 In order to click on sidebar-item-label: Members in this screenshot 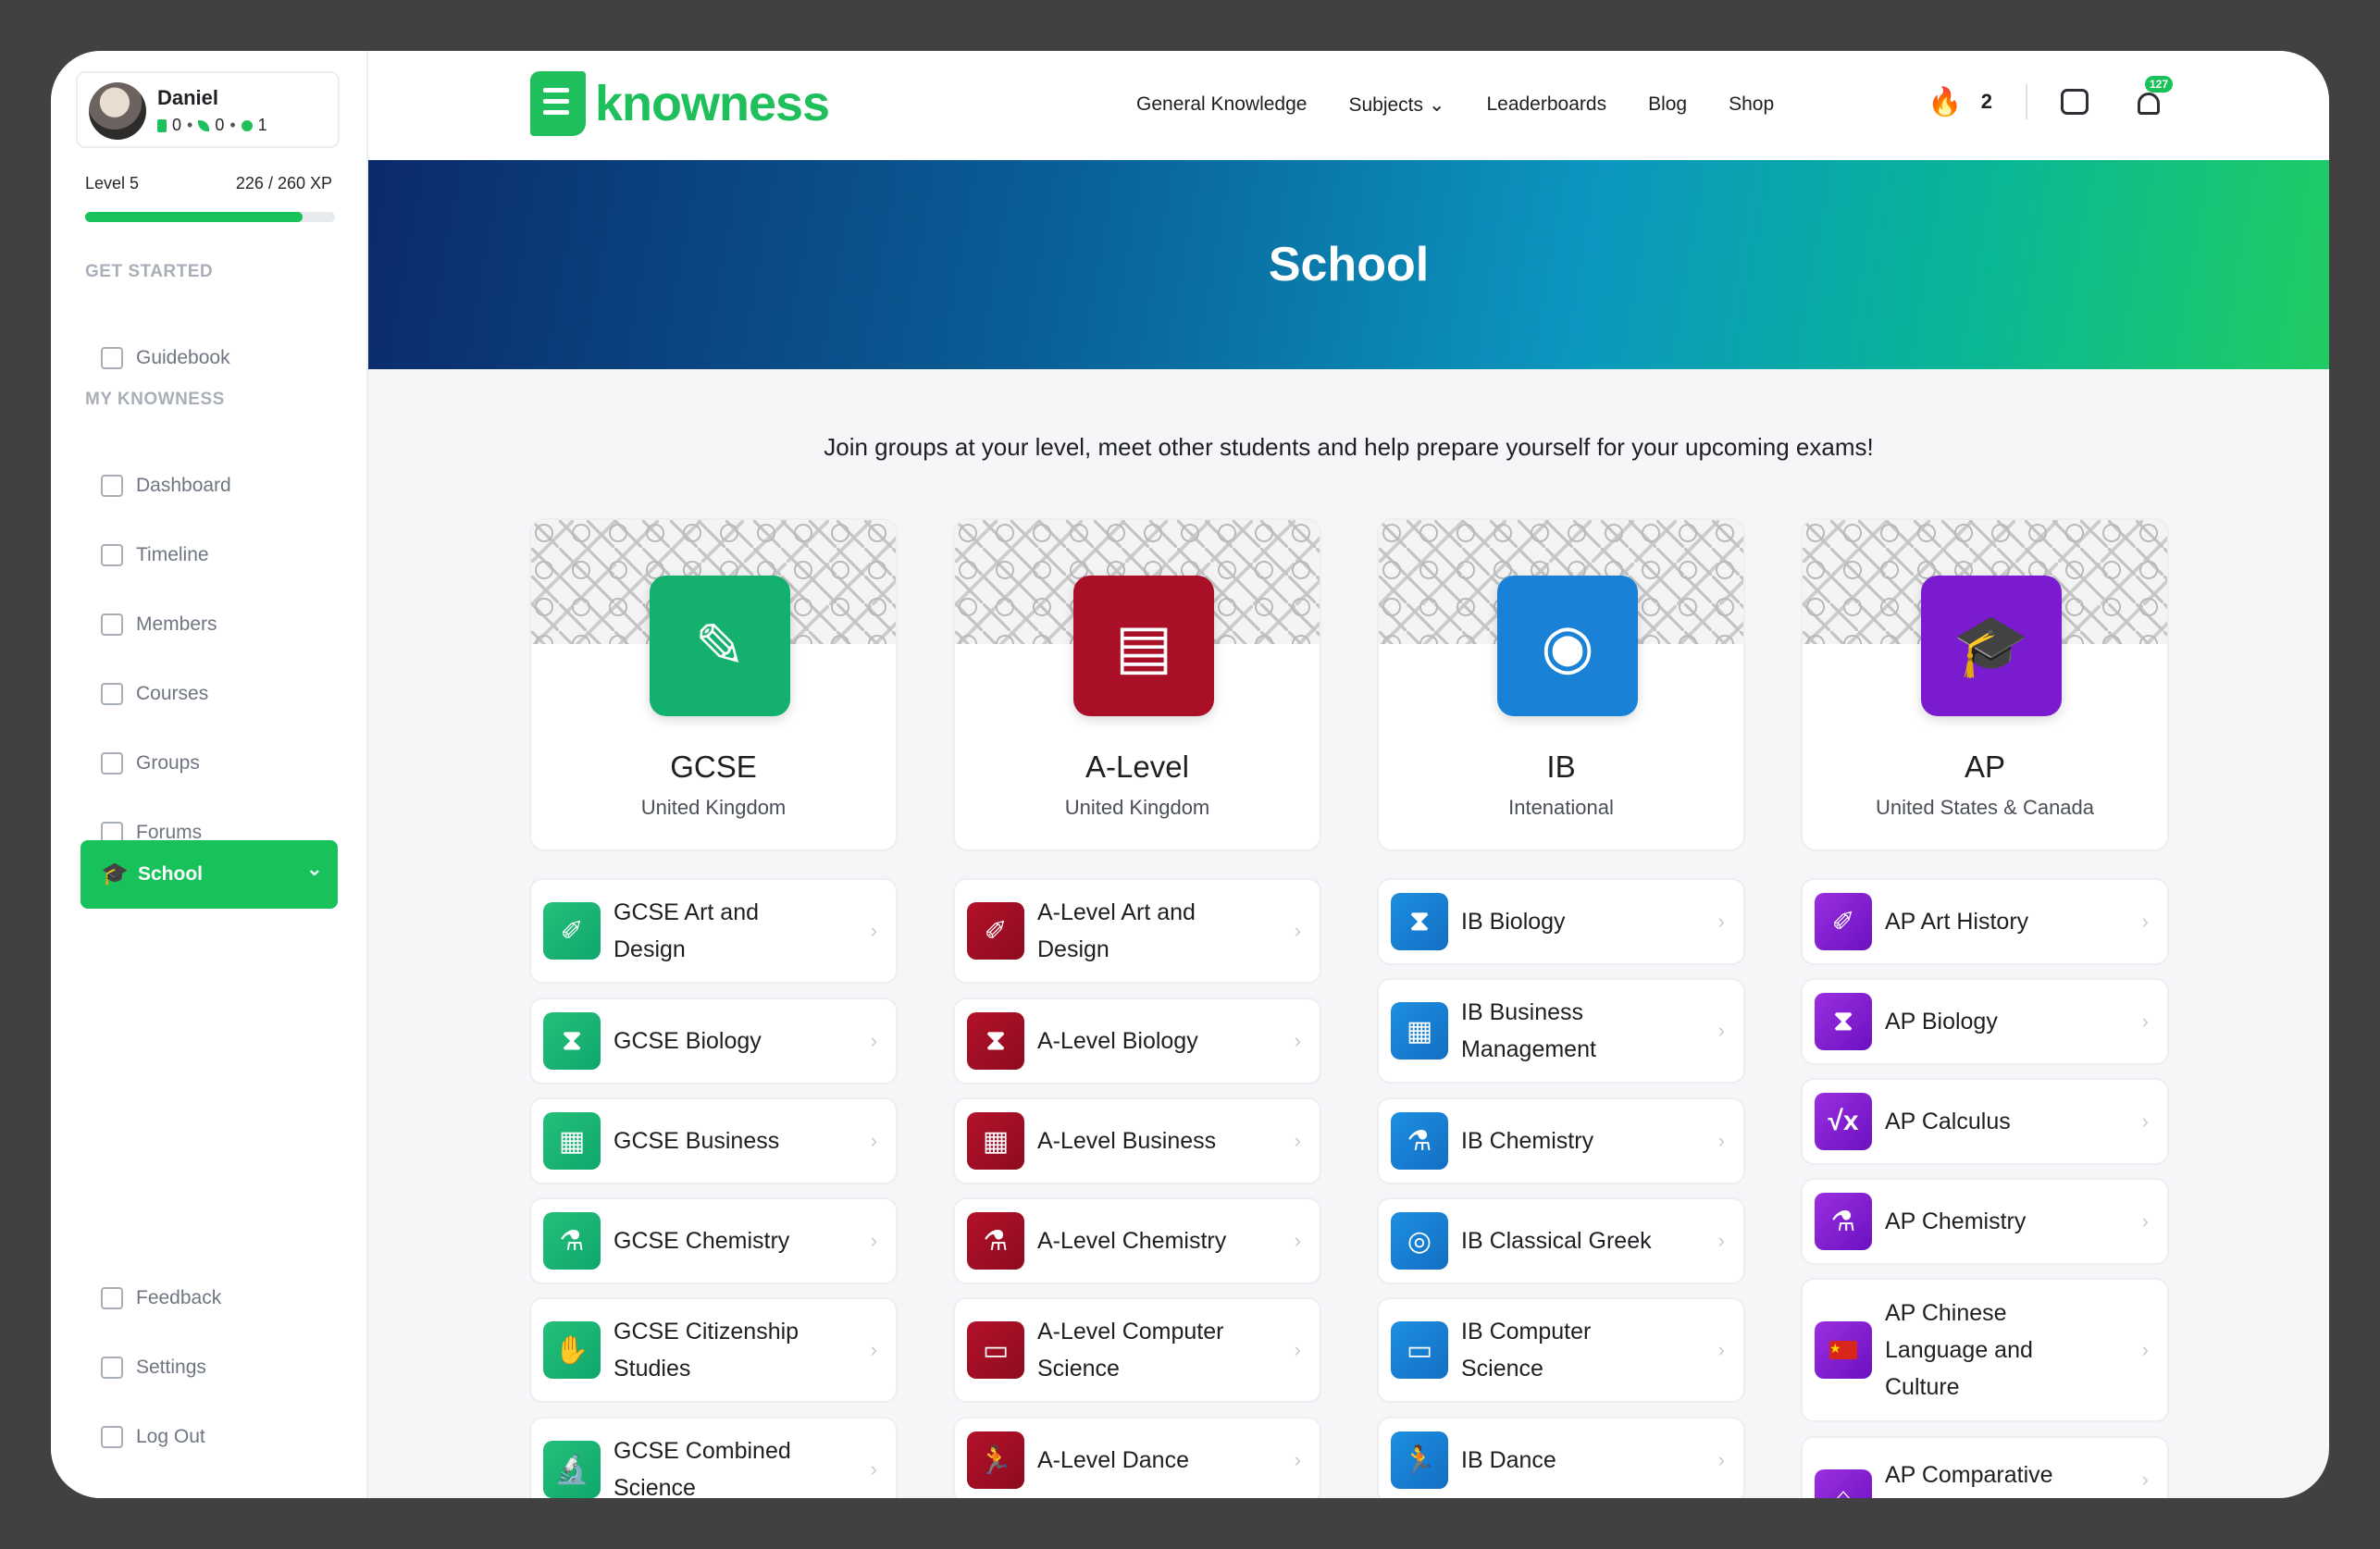, I will do `click(176, 624)`.